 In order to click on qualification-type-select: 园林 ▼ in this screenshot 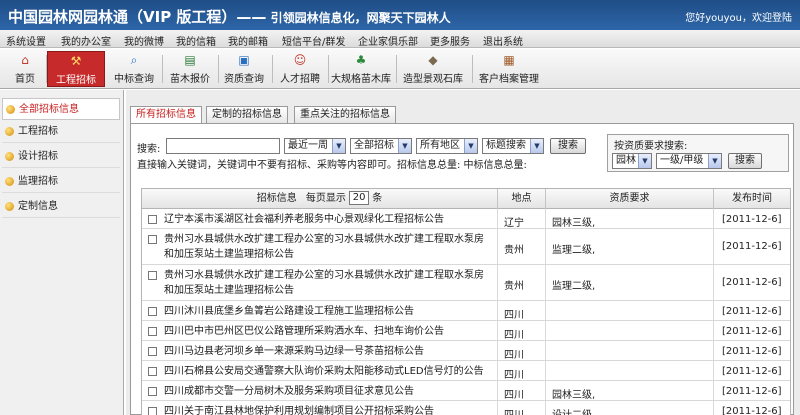, I will do `click(632, 161)`.